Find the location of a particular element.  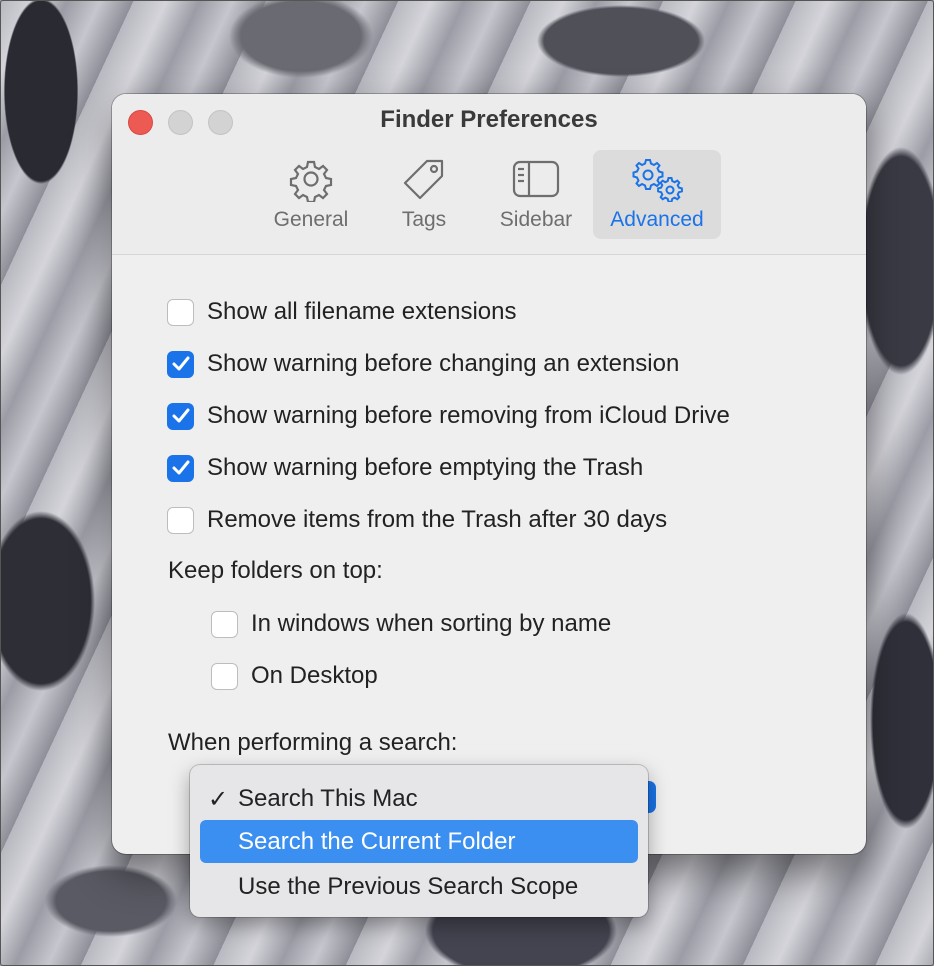

tab-sidebar: Sidebar is located at coordinates (536, 194).